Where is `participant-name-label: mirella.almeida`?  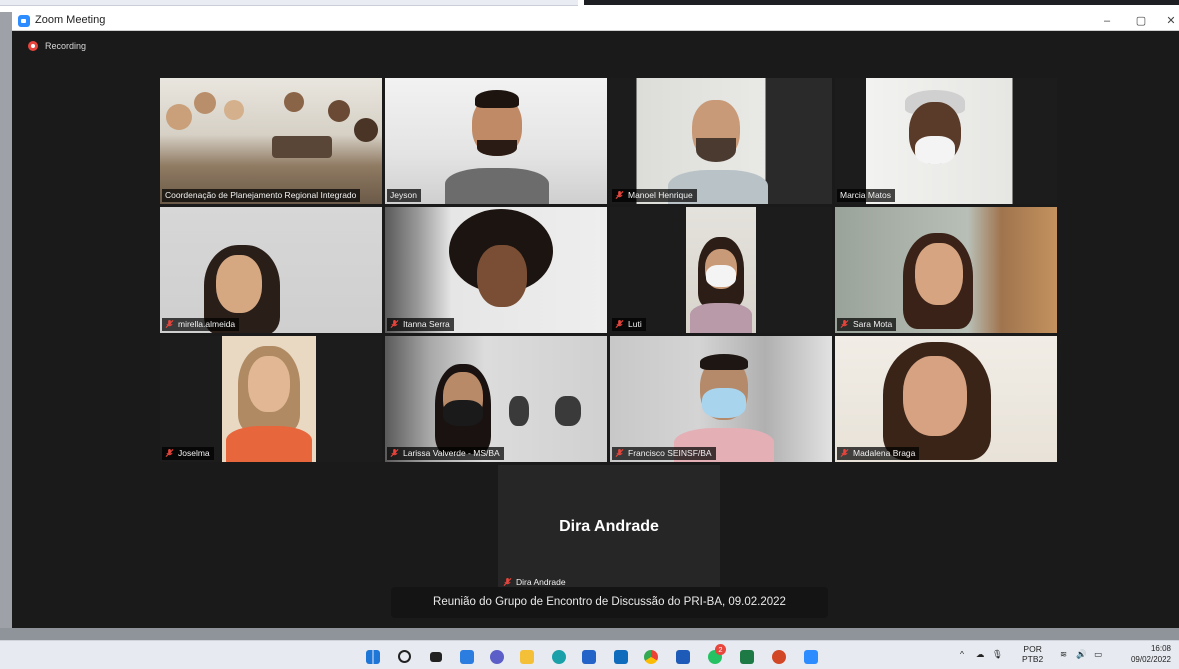
participant-name-label: mirella.almeida is located at coordinates (201, 324).